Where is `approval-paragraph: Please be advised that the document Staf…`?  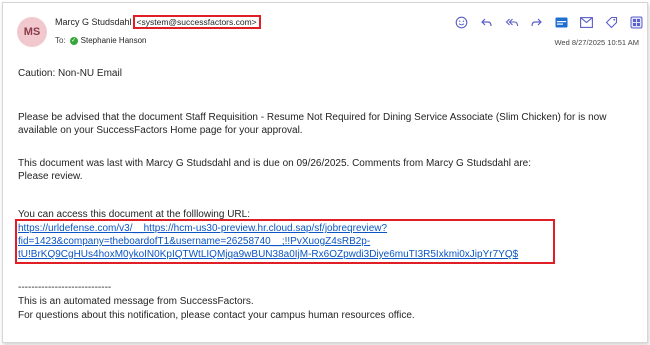
approval-paragraph: Please be advised that the document Staf… is located at coordinates (328, 124).